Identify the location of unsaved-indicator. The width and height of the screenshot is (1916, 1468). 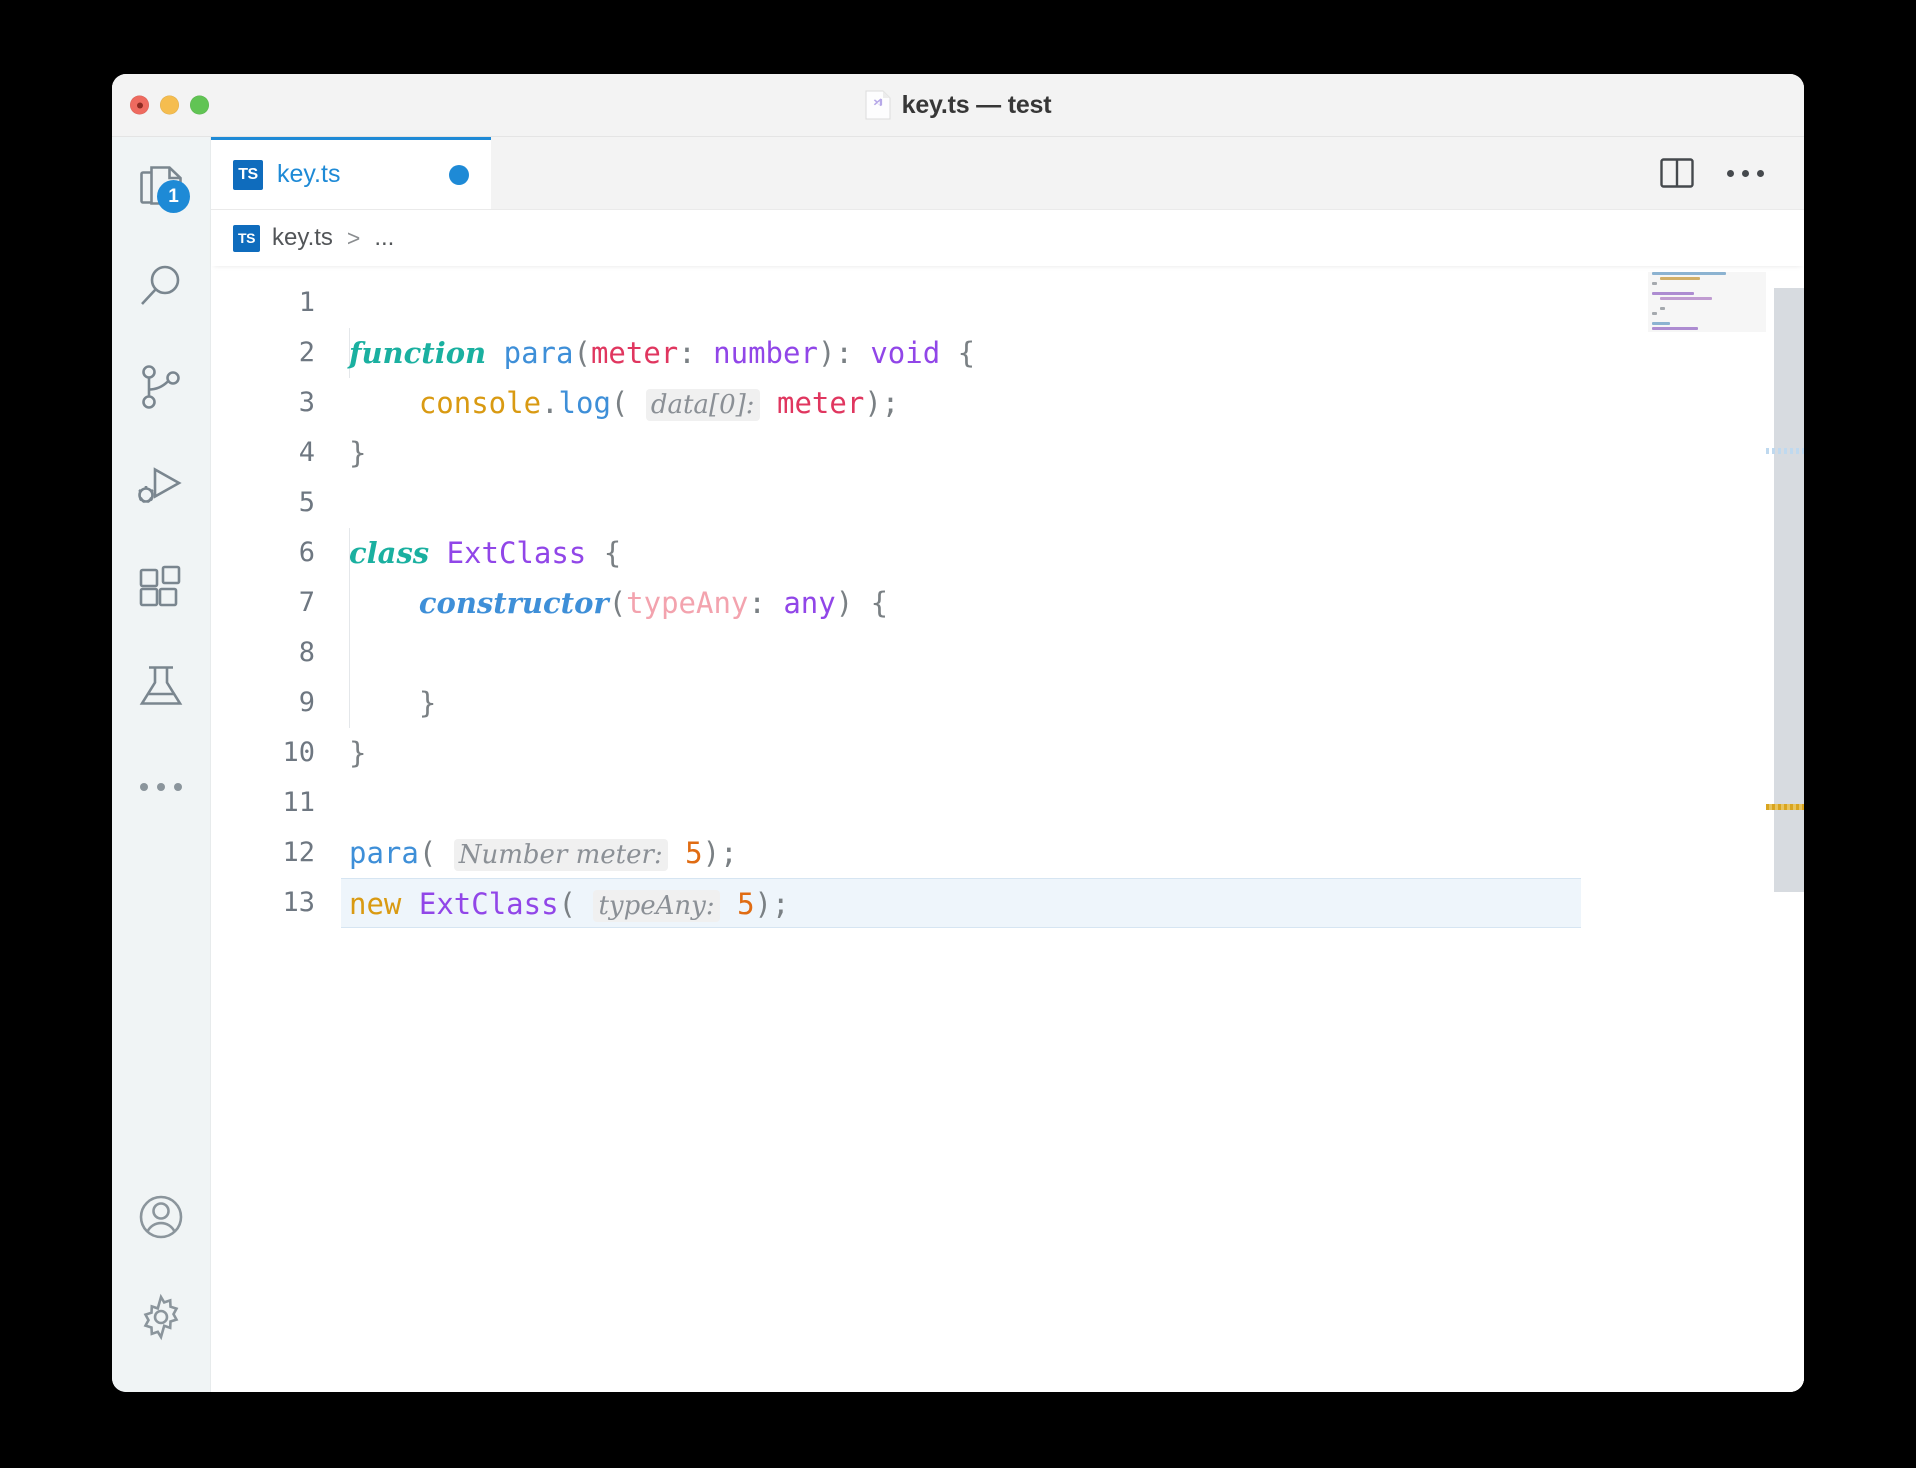
(459, 174).